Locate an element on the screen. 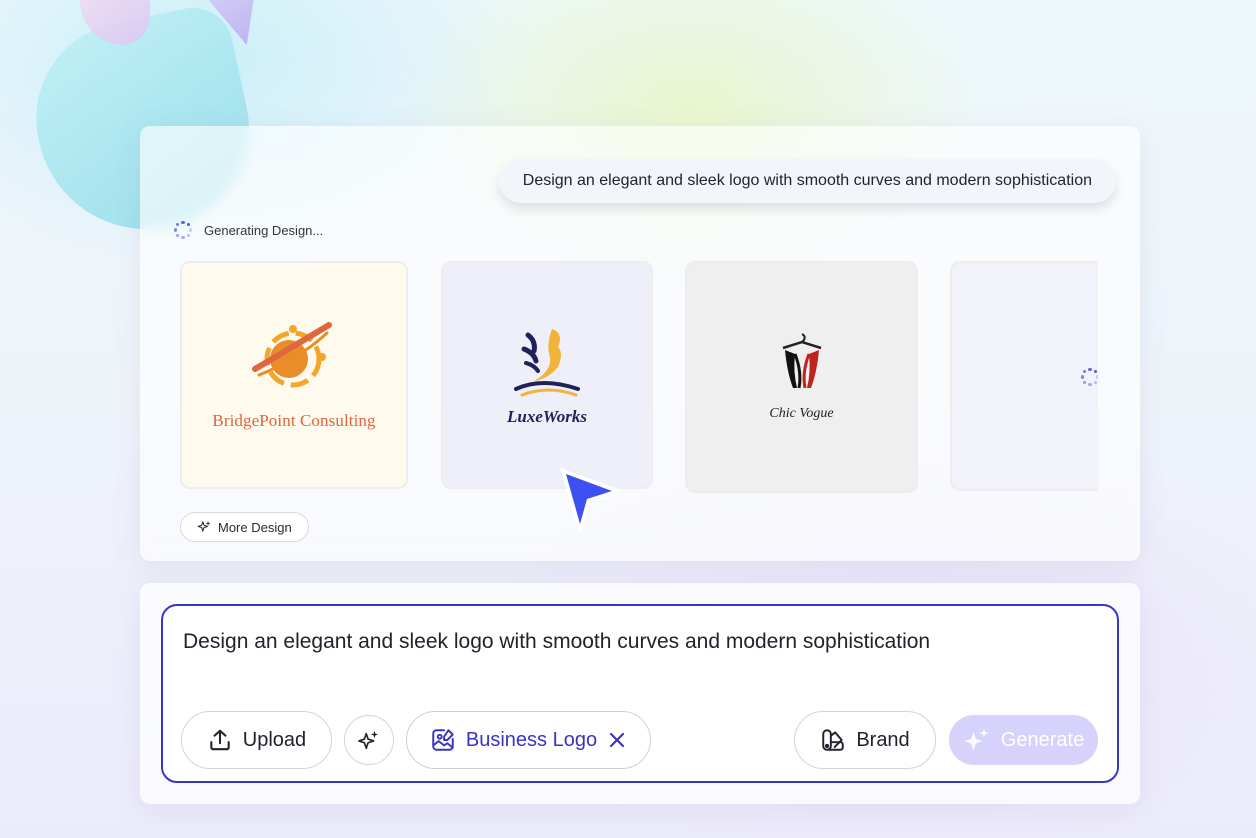 The width and height of the screenshot is (1256, 838). upload-label: Upload is located at coordinates (274, 739).